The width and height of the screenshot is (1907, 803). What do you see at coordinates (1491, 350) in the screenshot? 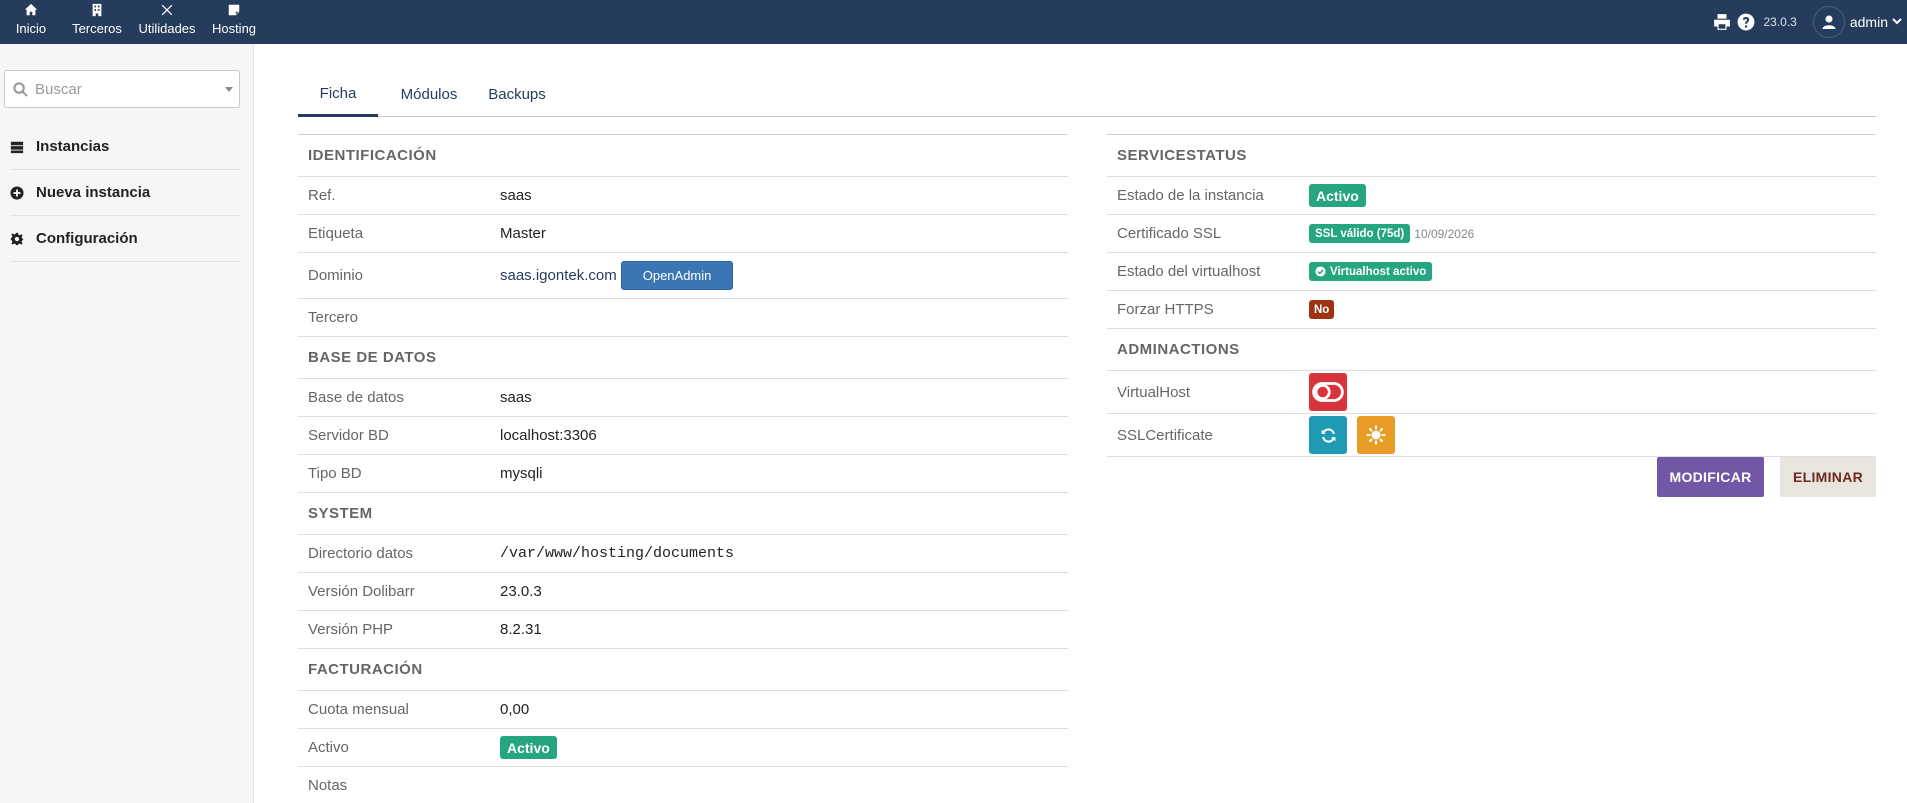
I see `section-header-adminactions: ADMINACTIONS` at bounding box center [1491, 350].